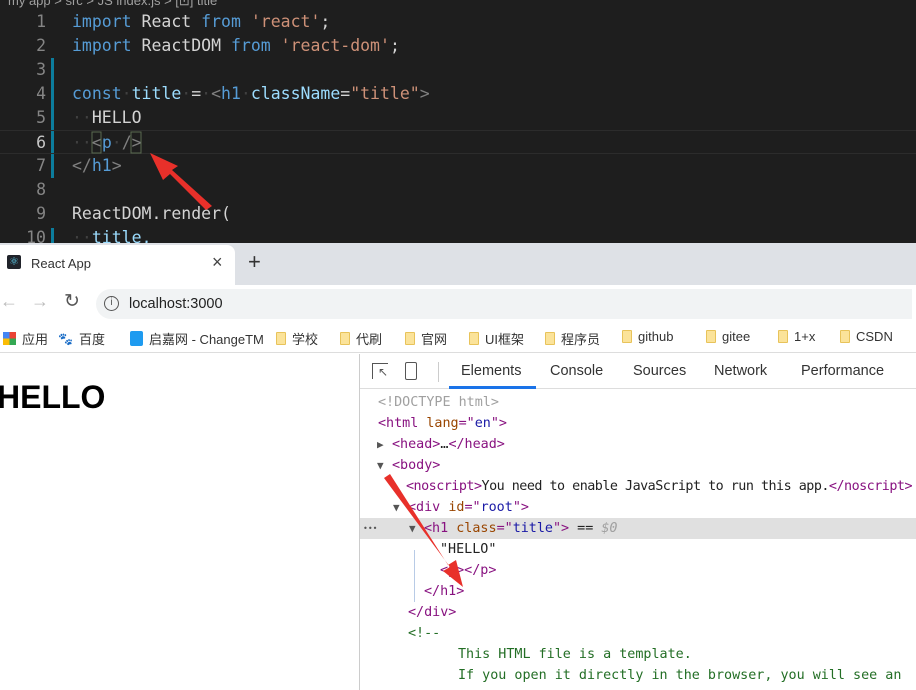 This screenshot has width=916, height=690. Describe the element at coordinates (116, 142) in the screenshot. I see `editor-bracket-highlight` at that location.